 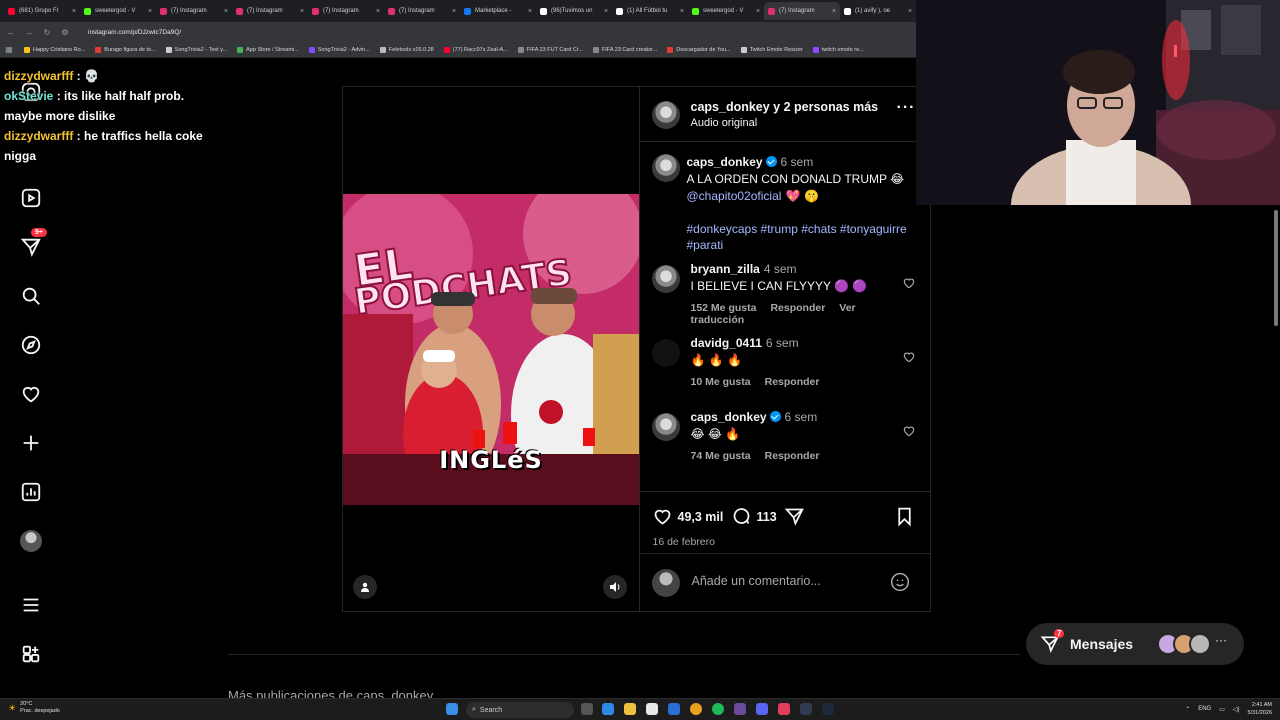 What do you see at coordinates (754, 516) in the screenshot?
I see `comment-action: 113` at bounding box center [754, 516].